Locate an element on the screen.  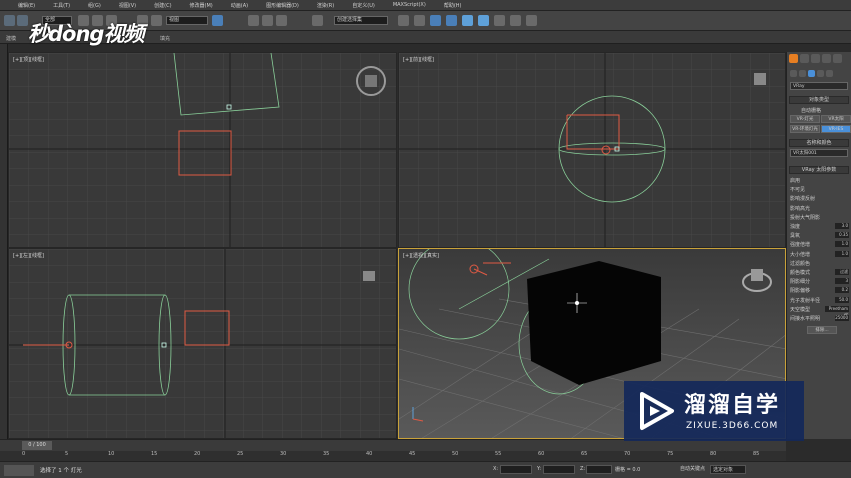
menu-item: 自定义(U) is located at coordinates (363, 5).